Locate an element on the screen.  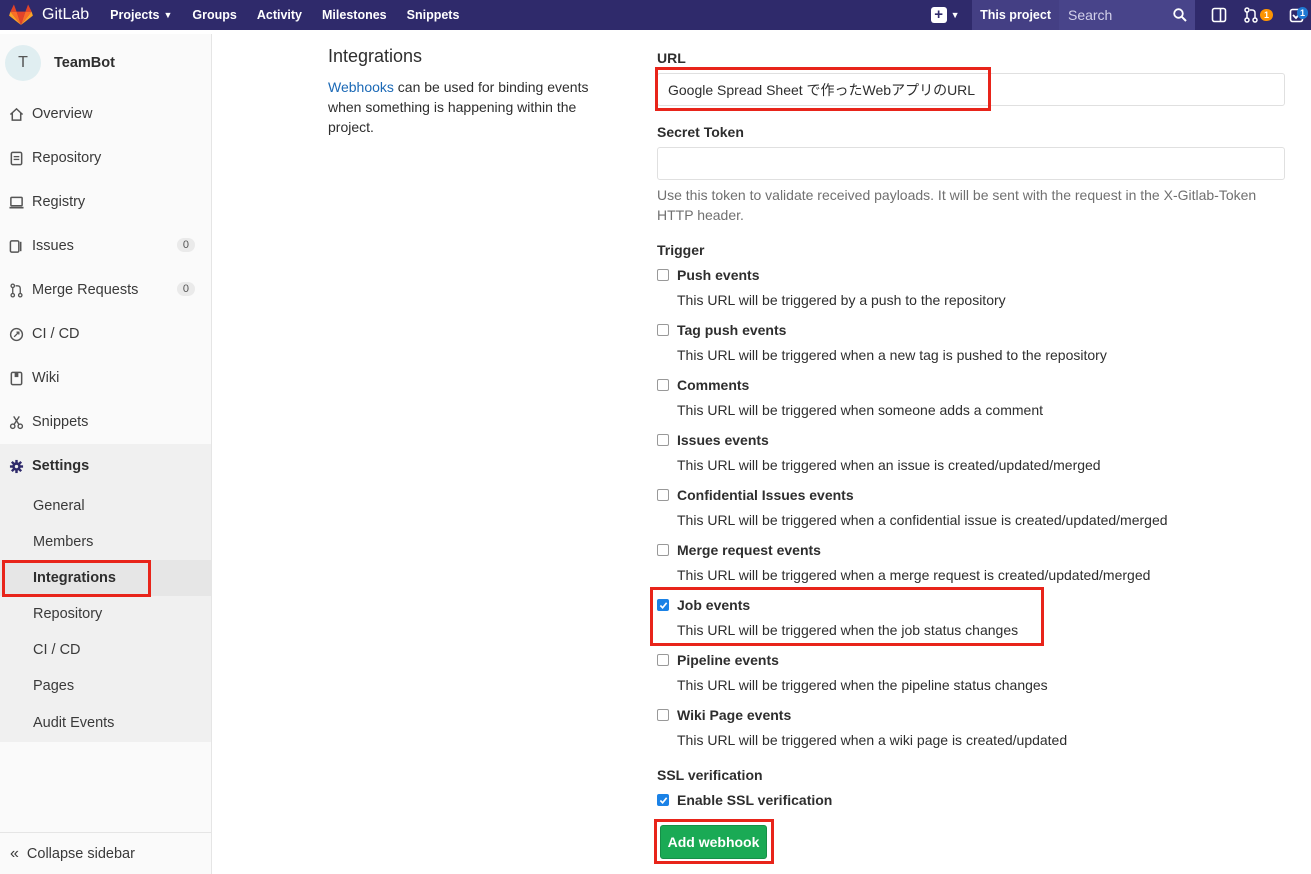
search-input is located at coordinates (1117, 15).